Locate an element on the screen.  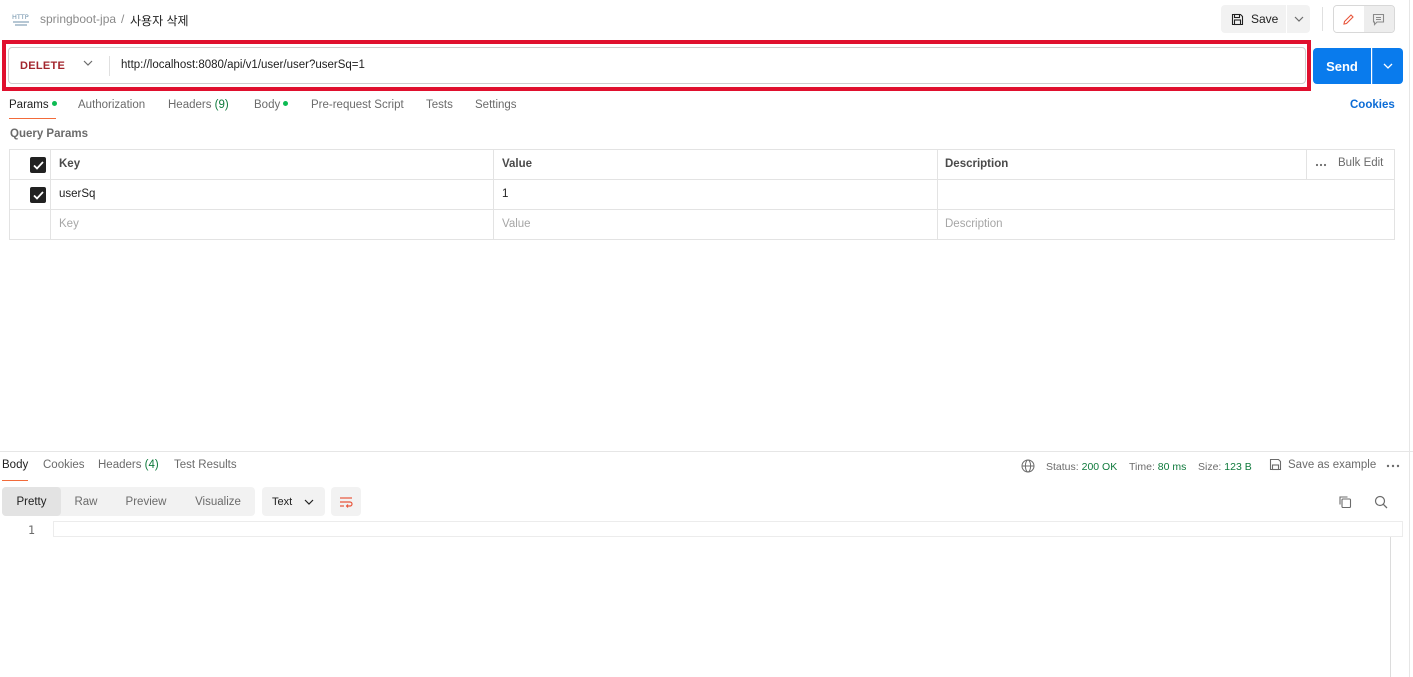
tab-body-label: Body is located at coordinates (267, 105).